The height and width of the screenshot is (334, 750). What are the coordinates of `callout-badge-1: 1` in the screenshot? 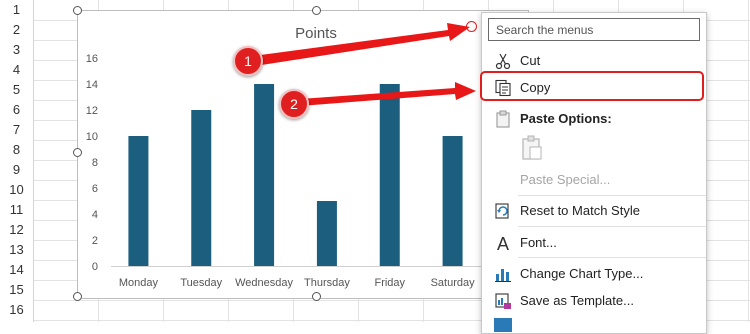 It's located at (248, 61).